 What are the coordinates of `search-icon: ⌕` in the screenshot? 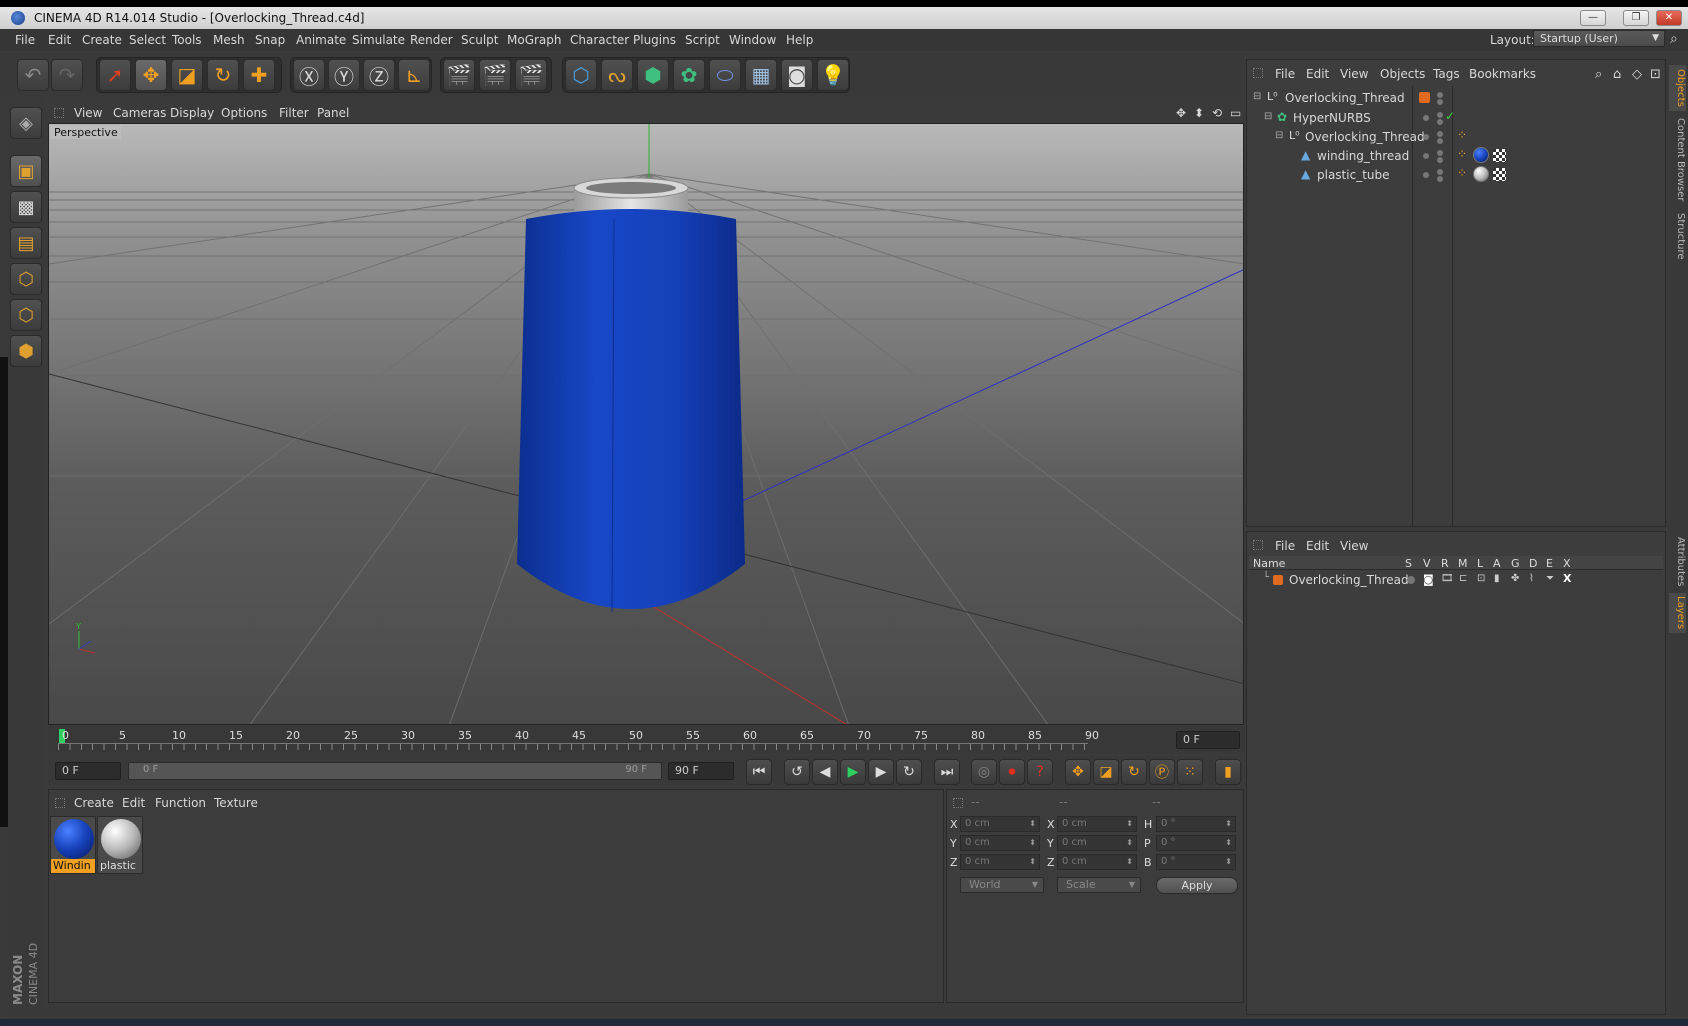 It's located at (1674, 39).